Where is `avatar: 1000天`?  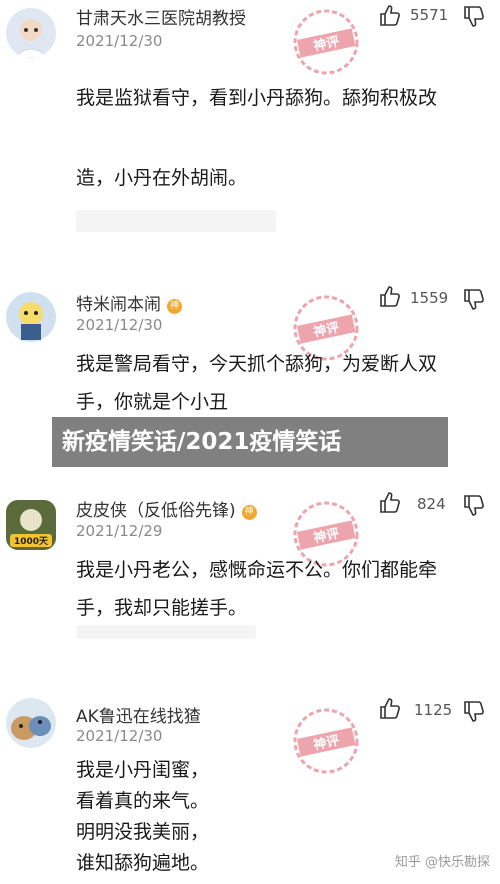 avatar: 1000天 is located at coordinates (31, 525).